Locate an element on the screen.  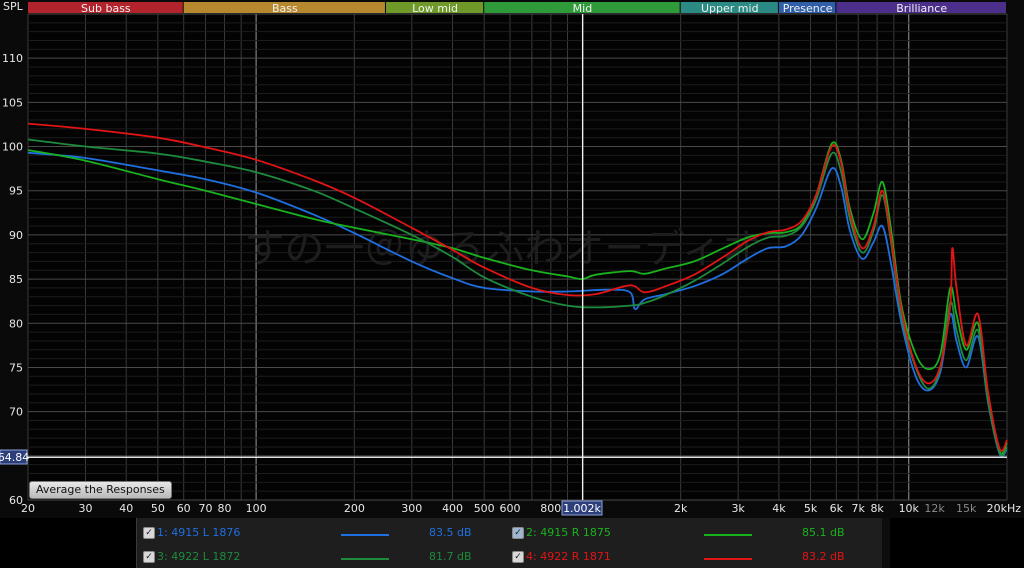
y-tick-label: 75 is located at coordinates (16, 367).